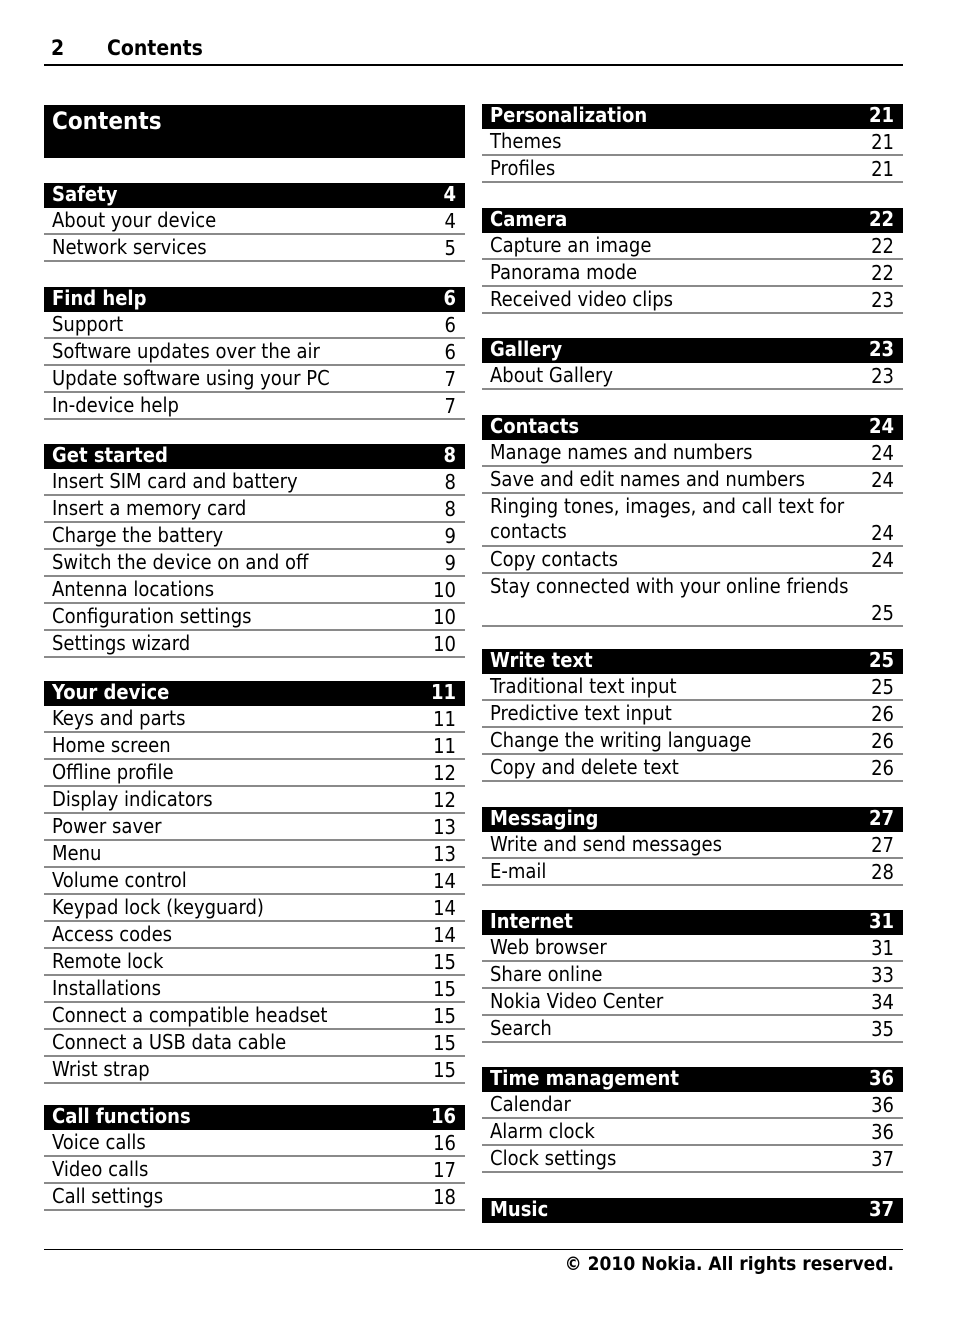 The image size is (954, 1322). I want to click on toc-entry: Voice calls 16, so click(254, 1143).